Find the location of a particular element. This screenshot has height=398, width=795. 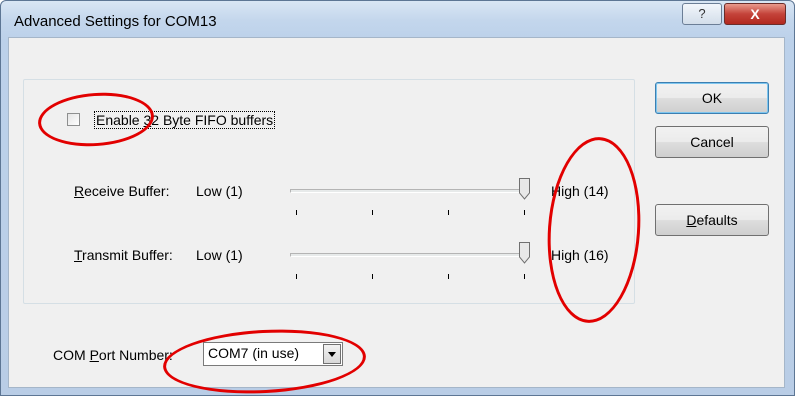

receive-buffer-label: Receive Buffer: is located at coordinates (122, 191).